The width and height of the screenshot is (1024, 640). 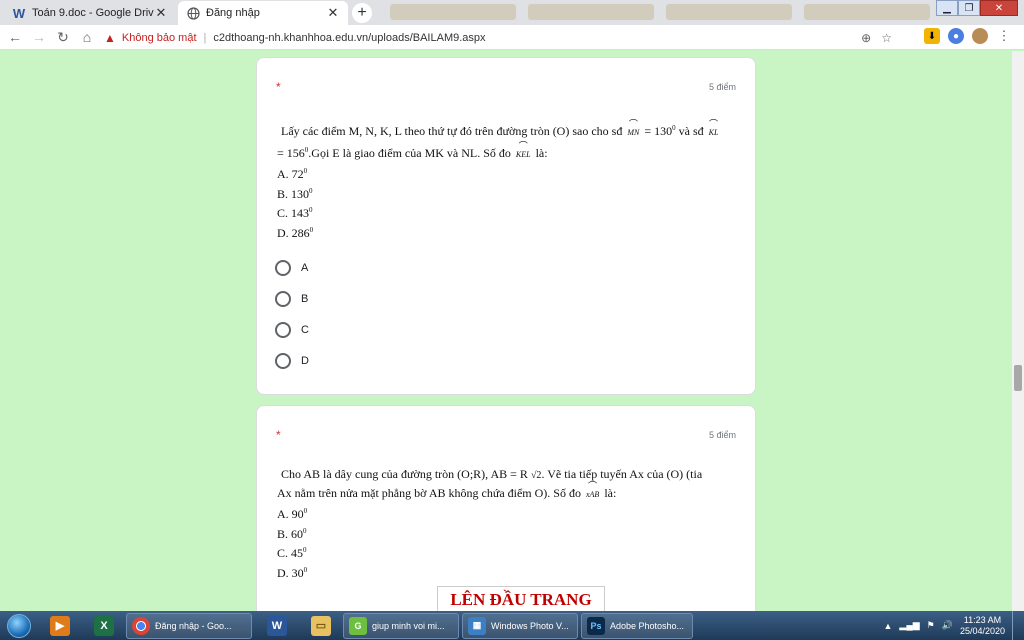 I want to click on radio-option-b: B, so click(x=291, y=299).